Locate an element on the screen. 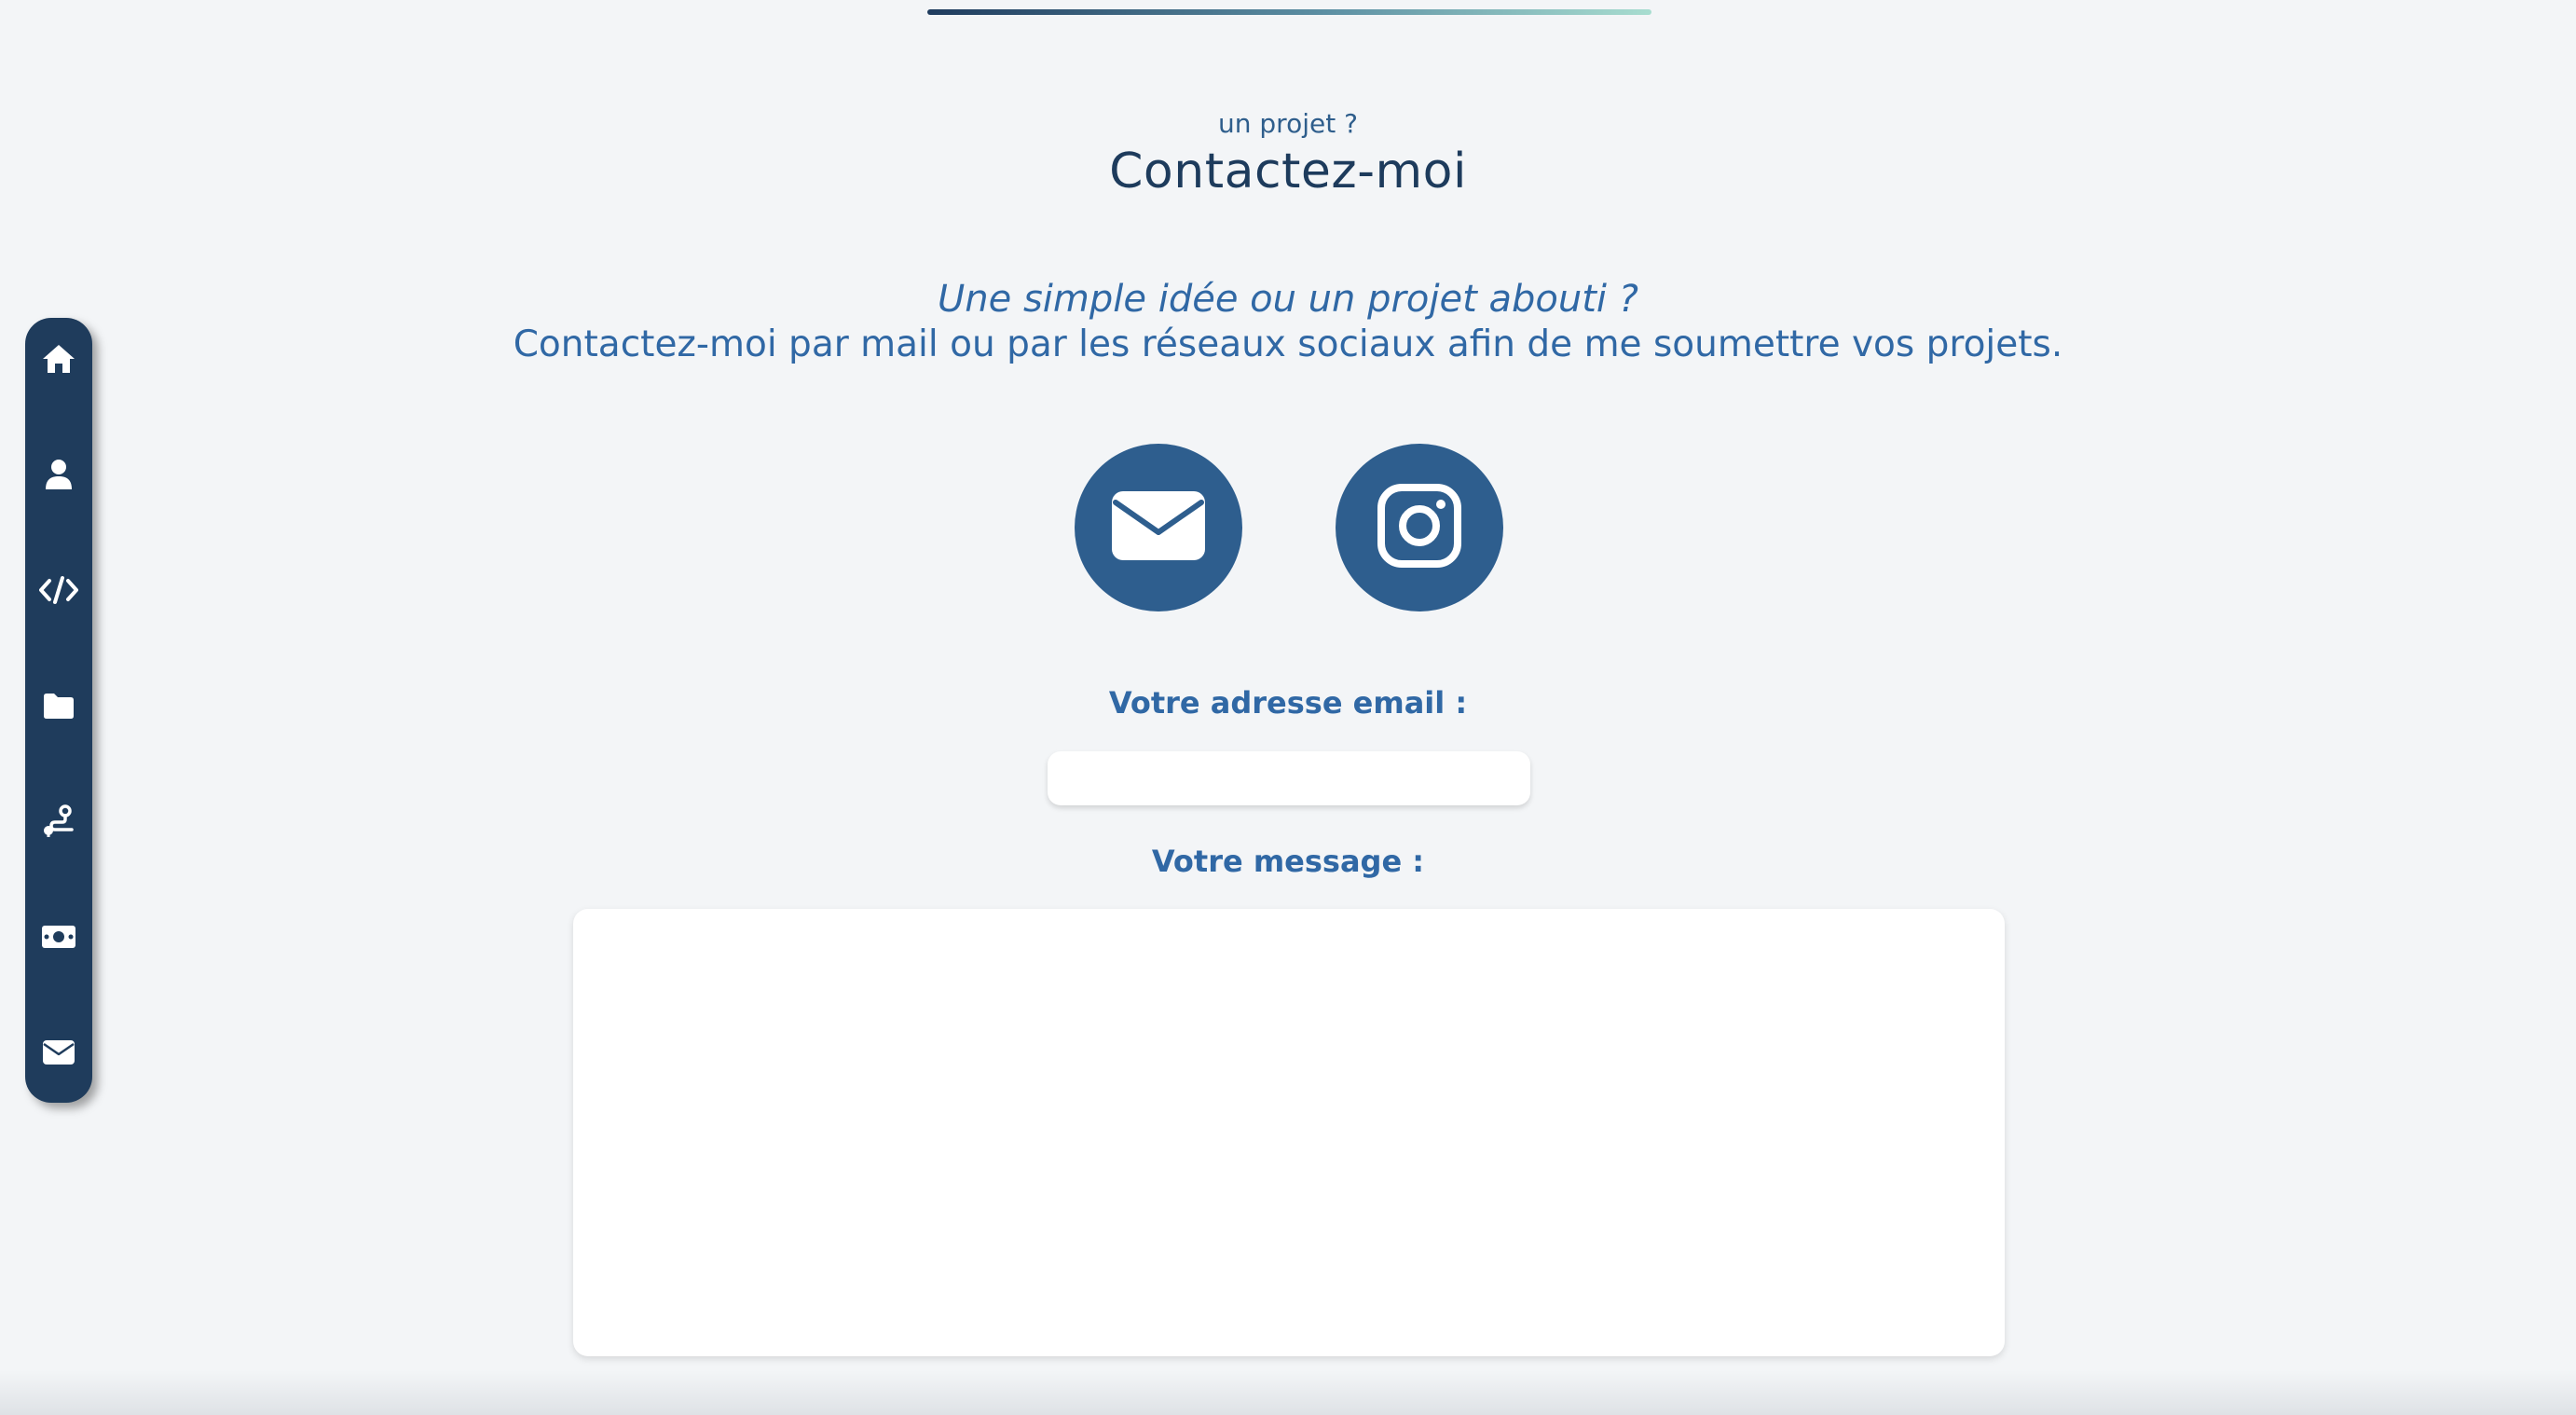  sidebar-item-contact is located at coordinates (58, 1052).